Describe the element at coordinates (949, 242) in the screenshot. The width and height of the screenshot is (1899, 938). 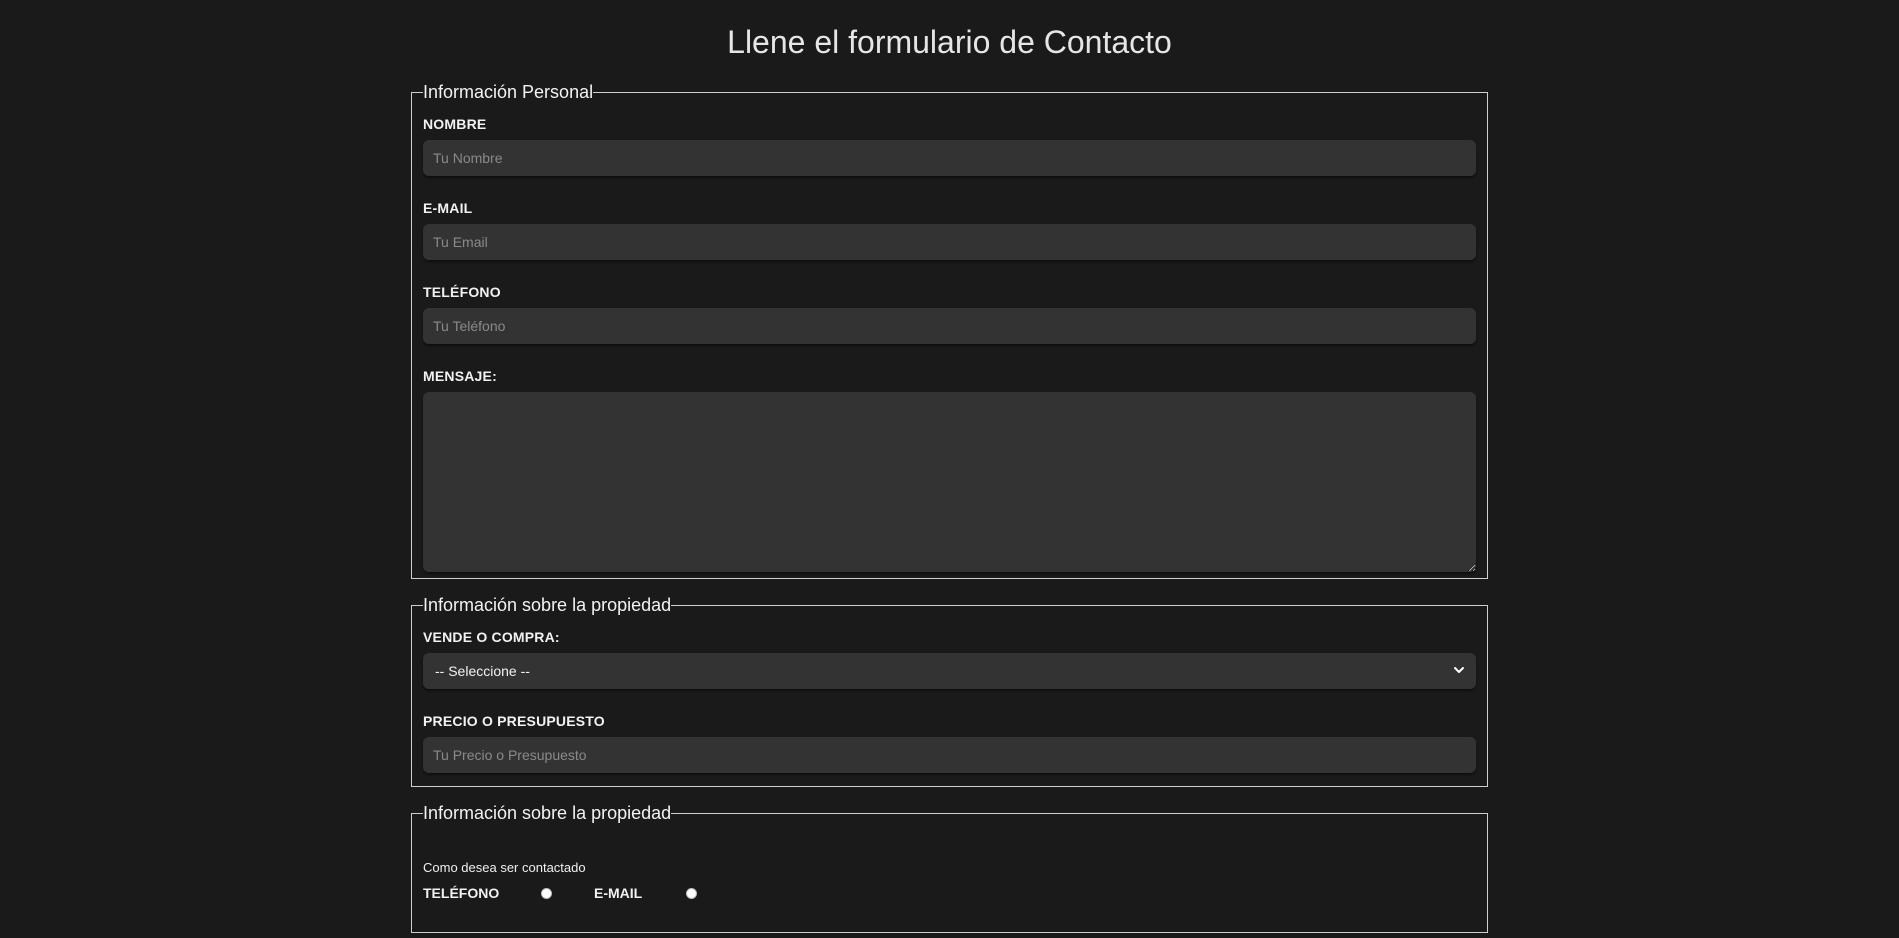
I see `email-input` at that location.